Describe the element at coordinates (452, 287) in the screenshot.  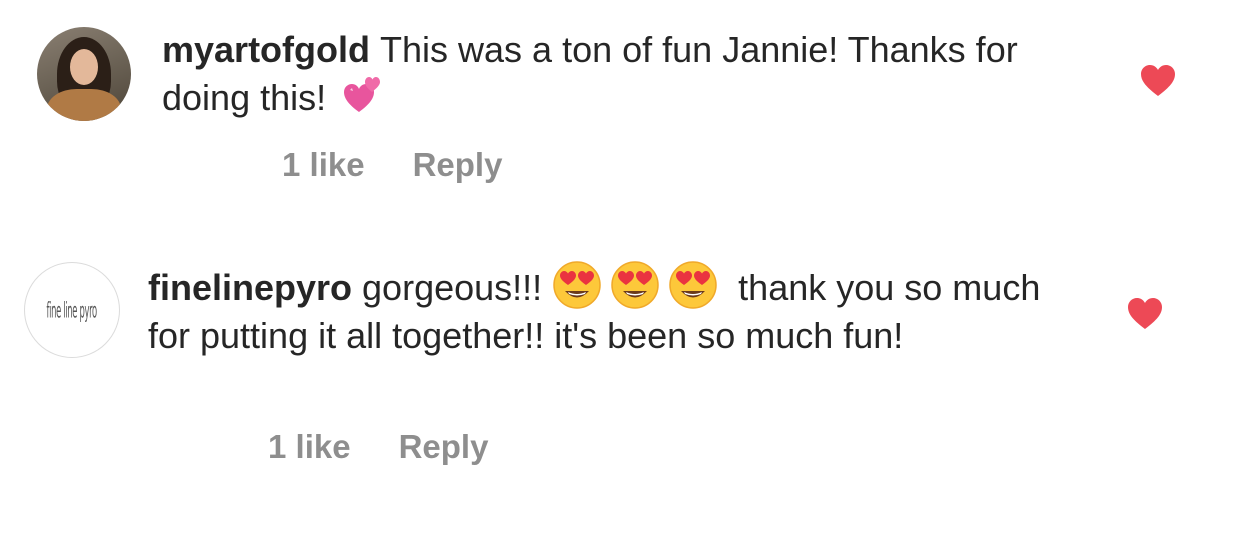
I see `comment-body-start: gorgeous!!!` at that location.